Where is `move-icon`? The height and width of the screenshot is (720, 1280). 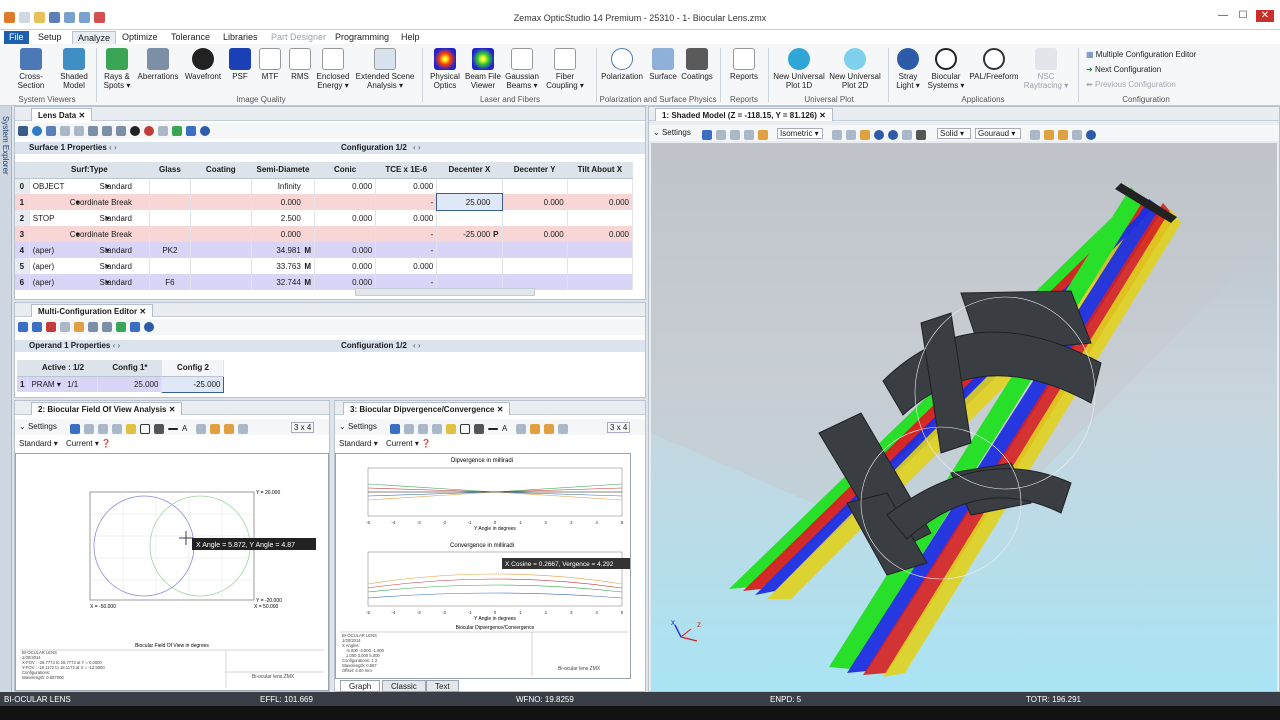 move-icon is located at coordinates (23, 131).